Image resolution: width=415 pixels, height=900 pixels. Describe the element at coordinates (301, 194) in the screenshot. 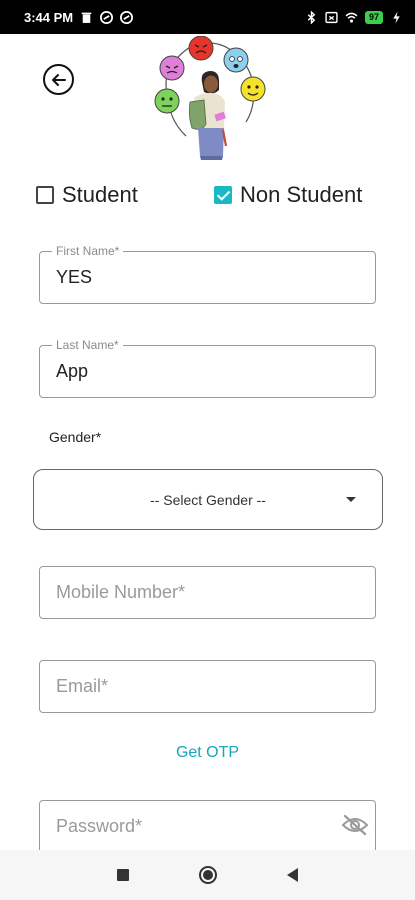

I see `non-student-label: Non Student` at that location.